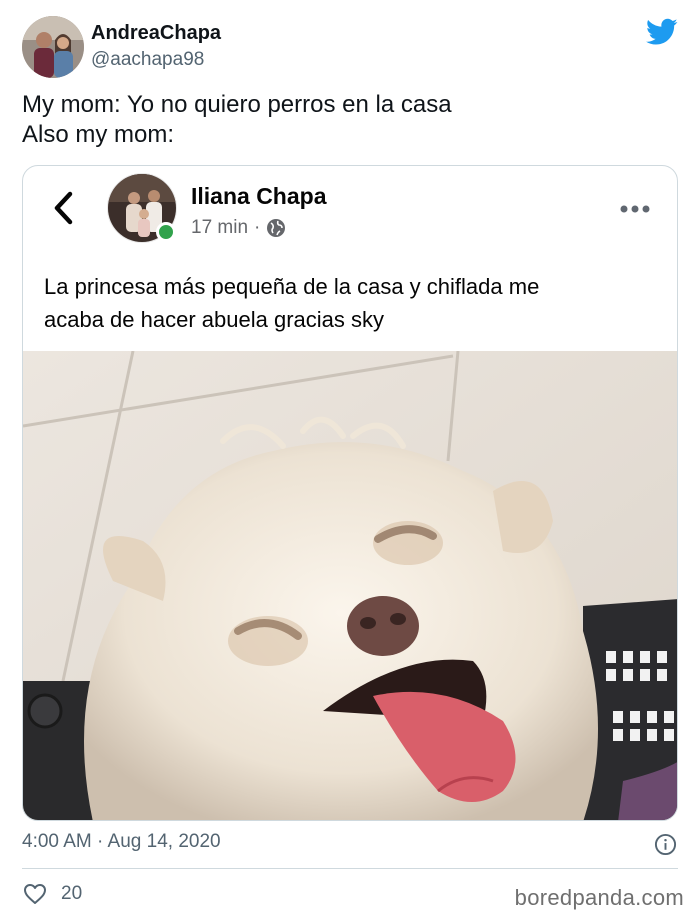 The width and height of the screenshot is (700, 923). I want to click on post-meta: 17 min ·, so click(238, 228).